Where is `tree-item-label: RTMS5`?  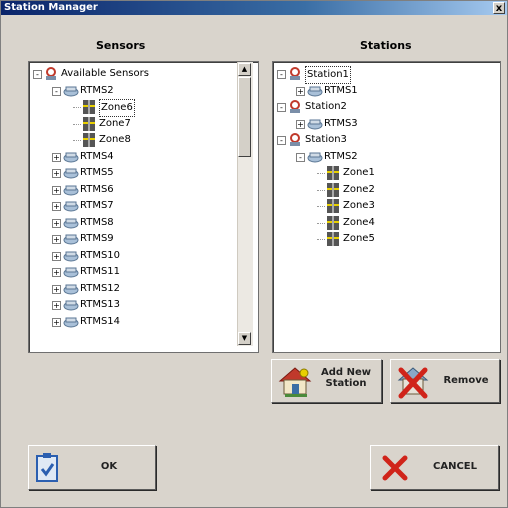
tree-item-label: RTMS5 is located at coordinates (97, 172).